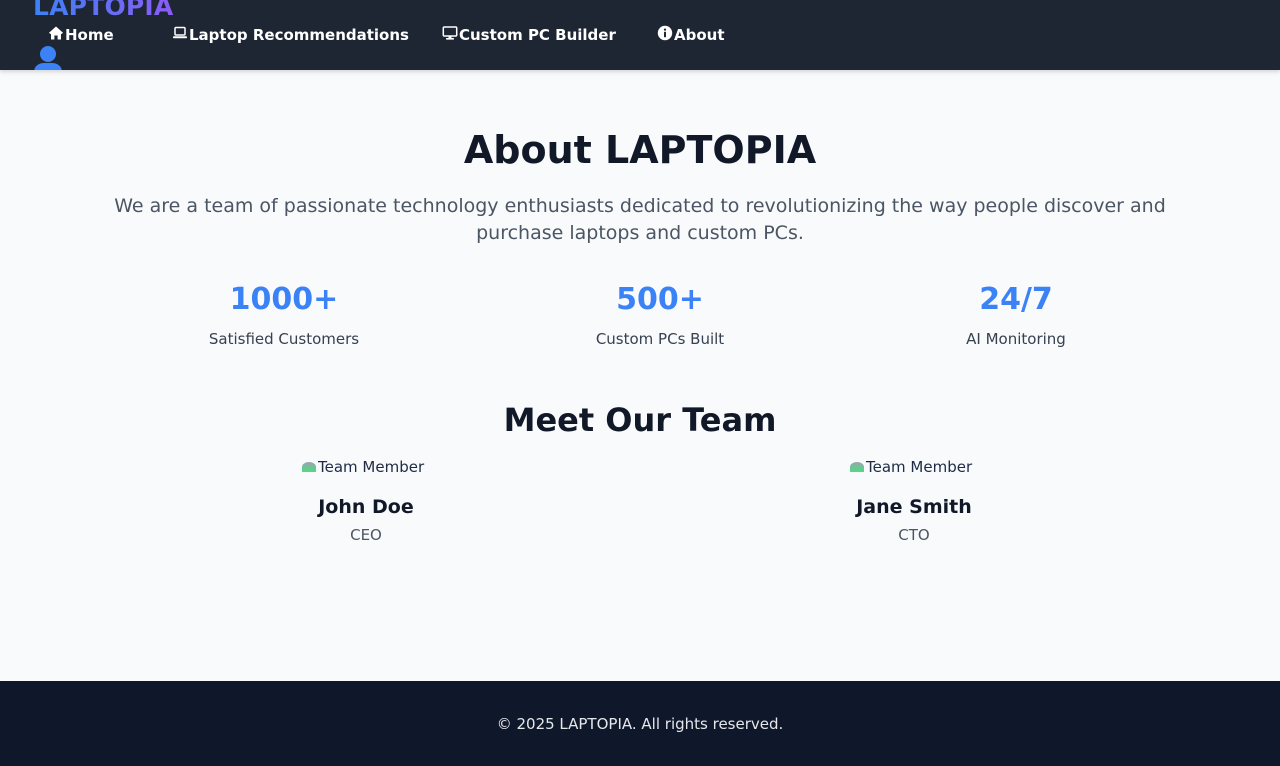  I want to click on team-member-name: Jane Smith, so click(914, 507).